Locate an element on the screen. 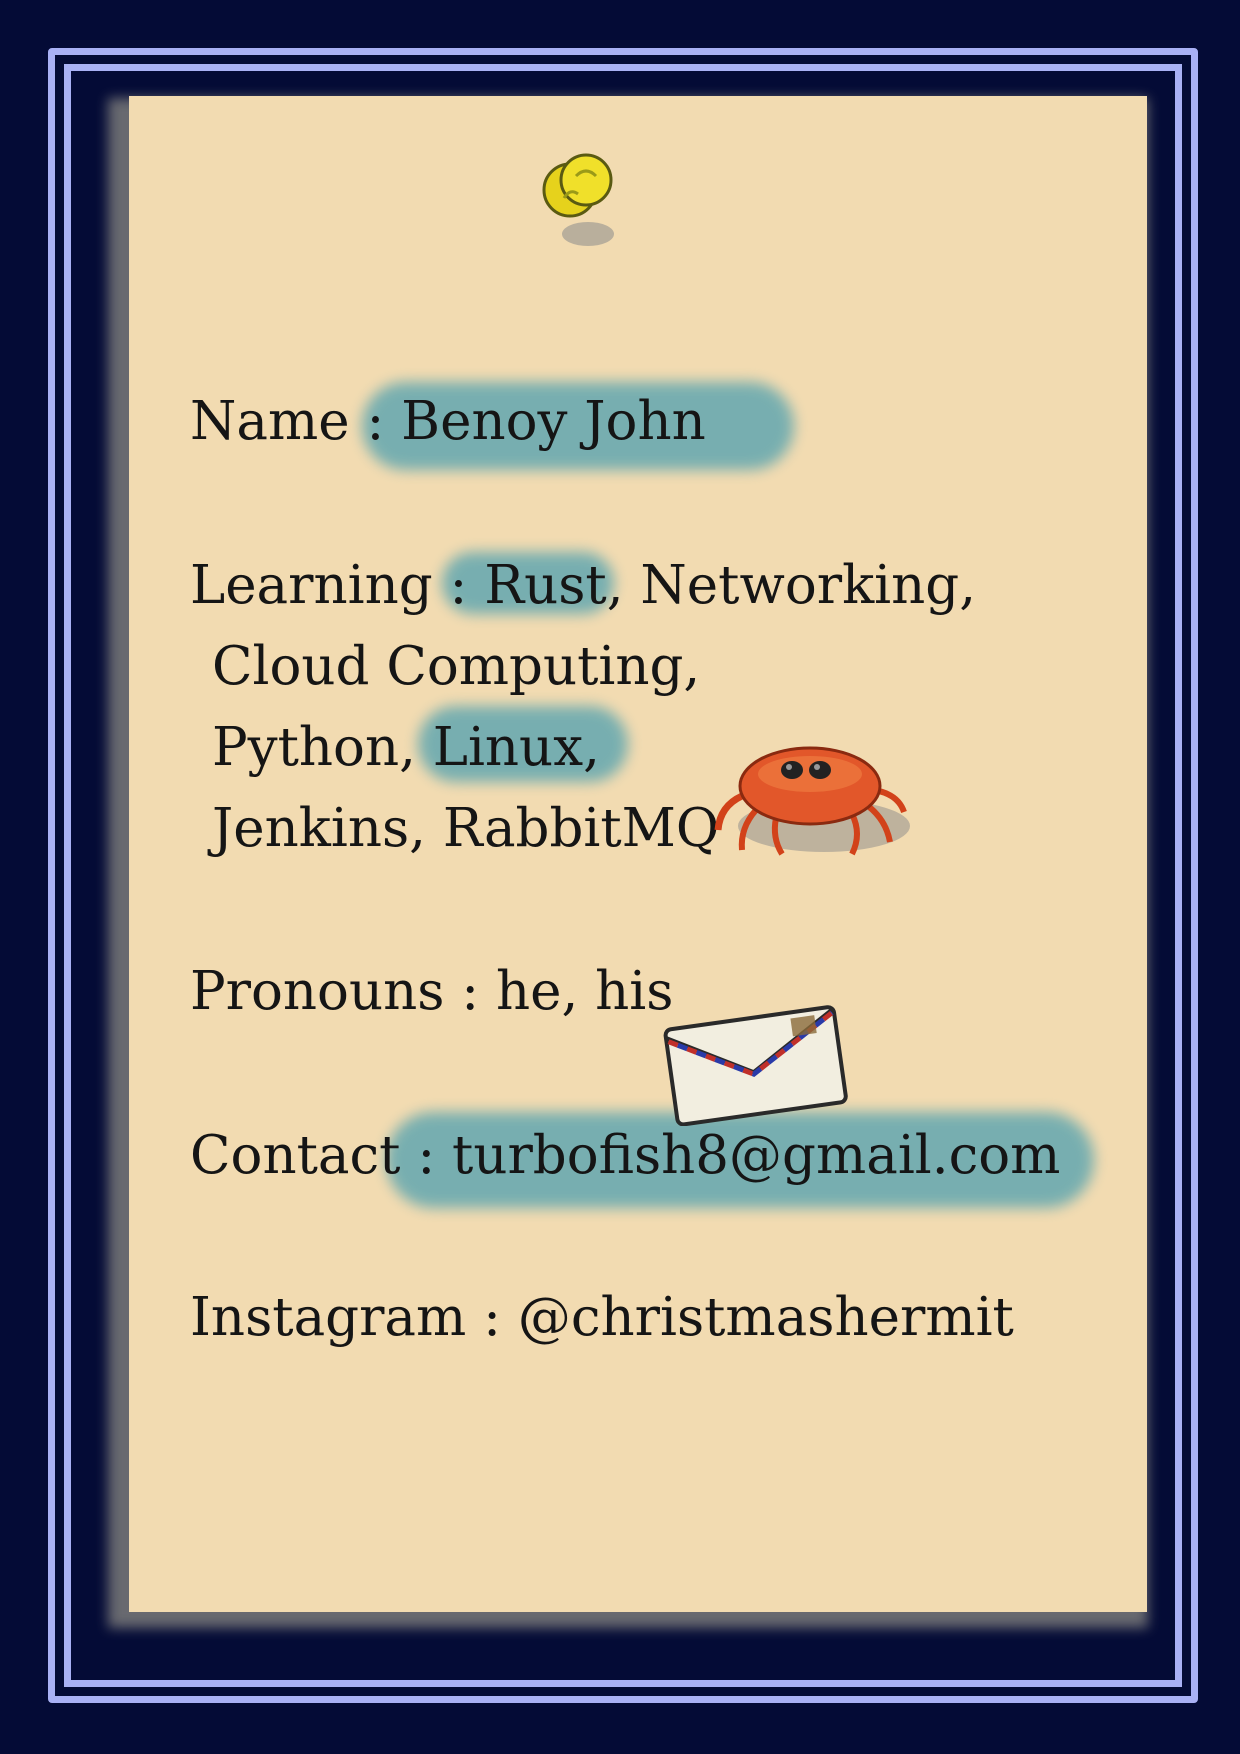 The width and height of the screenshot is (1240, 1754). learning-line-4: Jenkins, RabbitMQ is located at coordinates (466, 828).